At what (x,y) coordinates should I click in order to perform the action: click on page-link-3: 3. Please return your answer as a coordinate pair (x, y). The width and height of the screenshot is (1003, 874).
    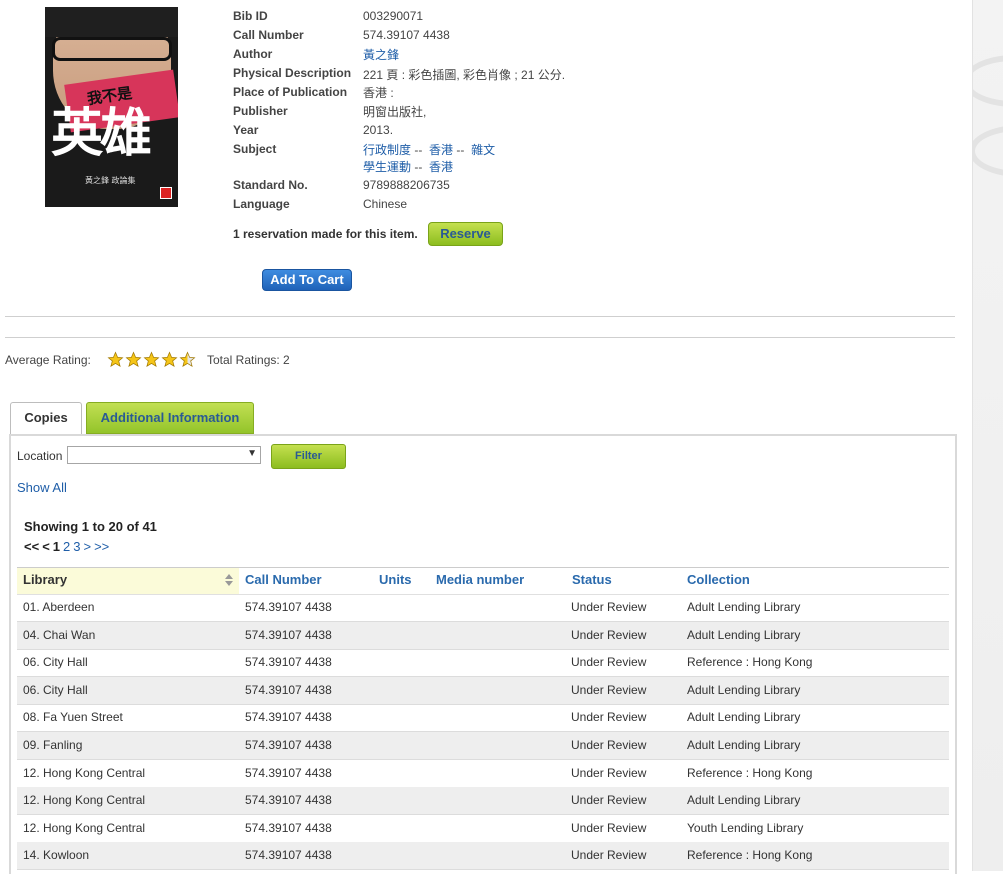
    Looking at the image, I should click on (76, 546).